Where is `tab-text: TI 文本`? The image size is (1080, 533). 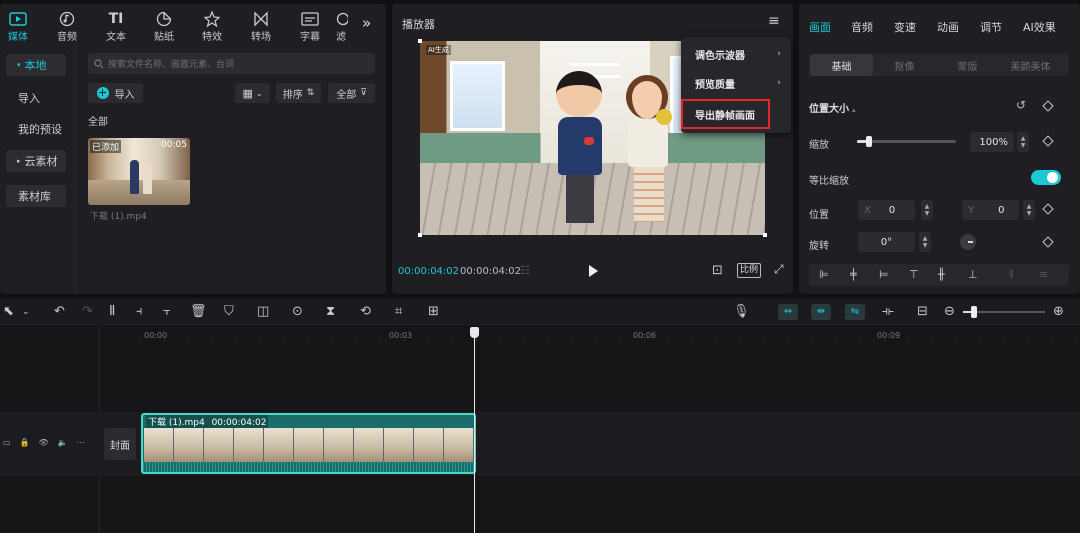 tab-text: TI 文本 is located at coordinates (116, 26).